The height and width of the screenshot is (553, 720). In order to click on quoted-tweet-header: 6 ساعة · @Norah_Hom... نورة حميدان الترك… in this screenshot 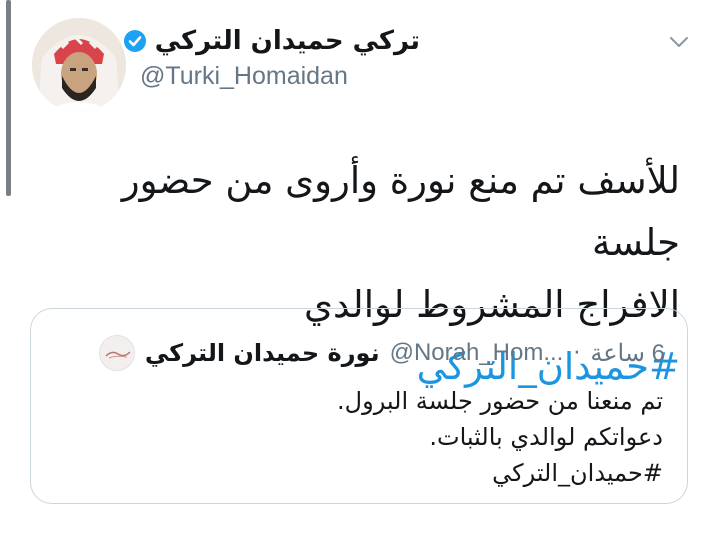, I will do `click(359, 353)`.